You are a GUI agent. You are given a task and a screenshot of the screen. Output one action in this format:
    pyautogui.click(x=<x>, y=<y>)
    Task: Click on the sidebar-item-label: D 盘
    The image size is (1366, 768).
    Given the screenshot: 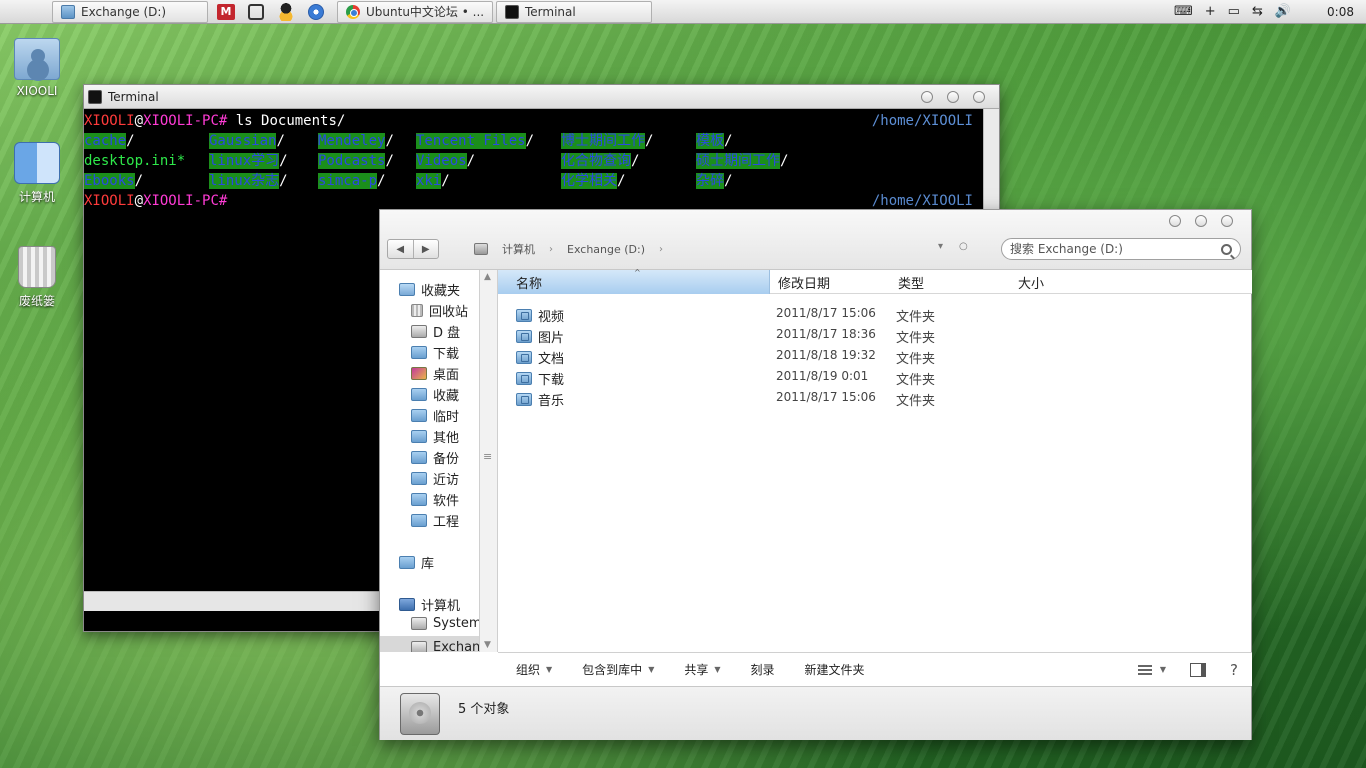 What is the action you would take?
    pyautogui.click(x=447, y=333)
    